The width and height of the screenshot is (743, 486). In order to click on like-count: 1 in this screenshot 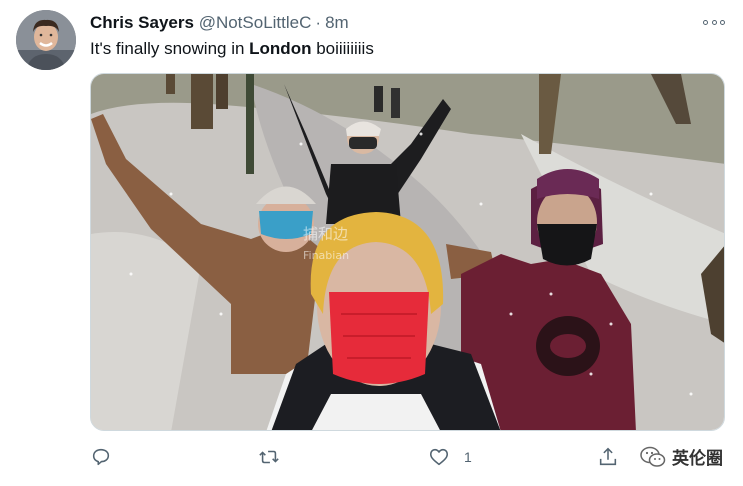, I will do `click(468, 457)`.